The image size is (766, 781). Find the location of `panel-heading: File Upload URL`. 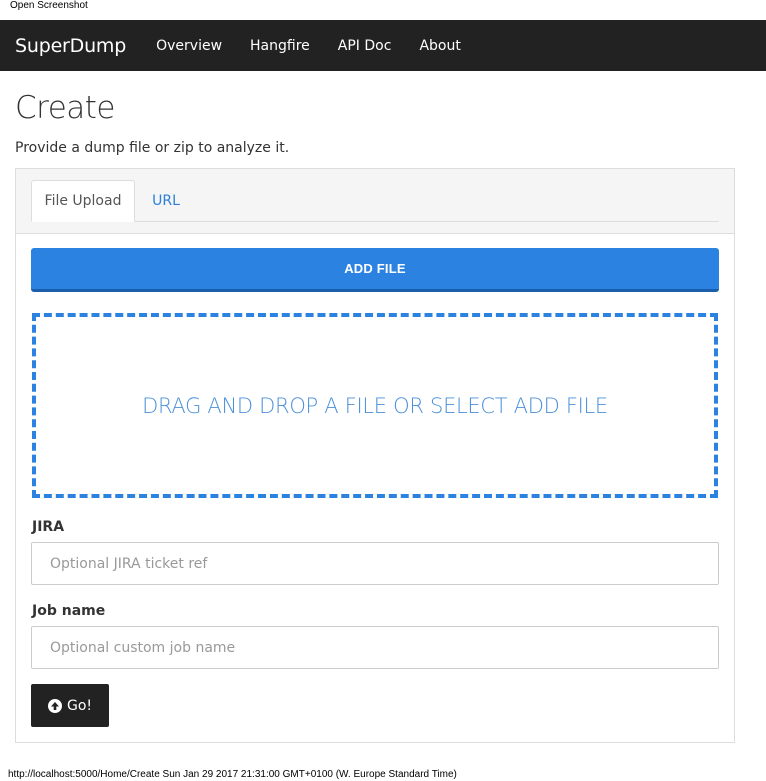

panel-heading: File Upload URL is located at coordinates (375, 201).